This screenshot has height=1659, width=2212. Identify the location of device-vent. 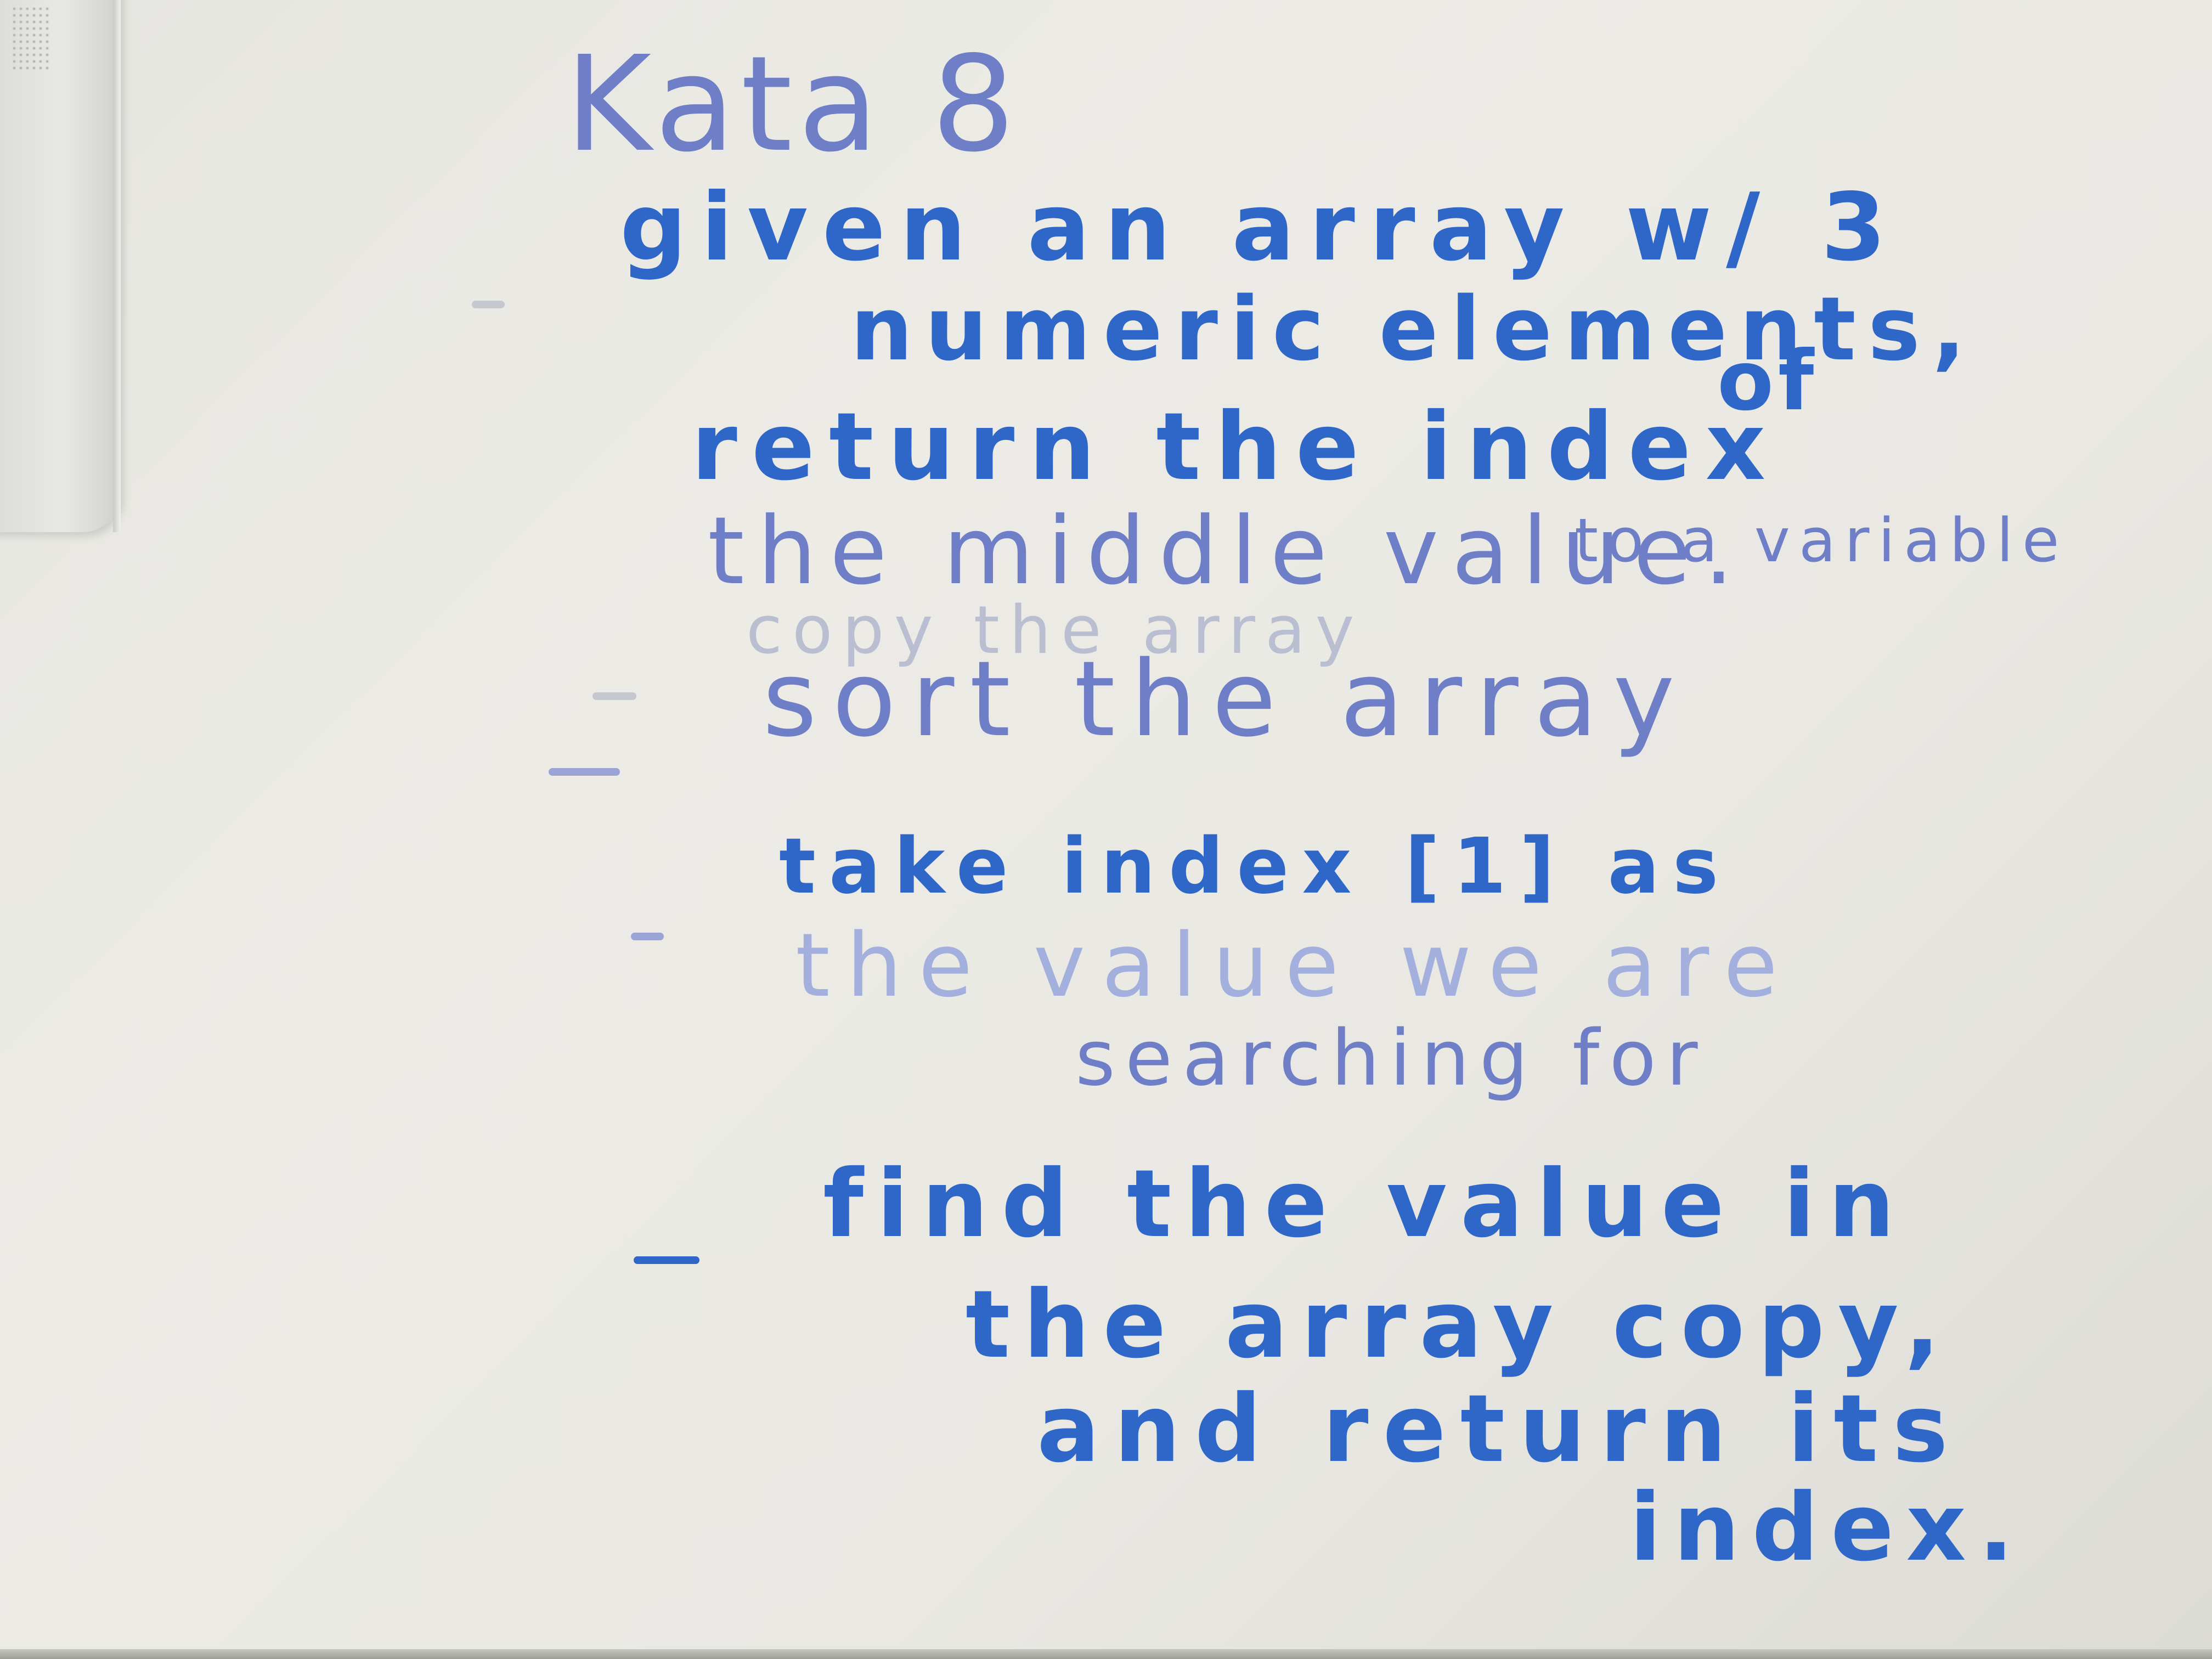
(30, 38).